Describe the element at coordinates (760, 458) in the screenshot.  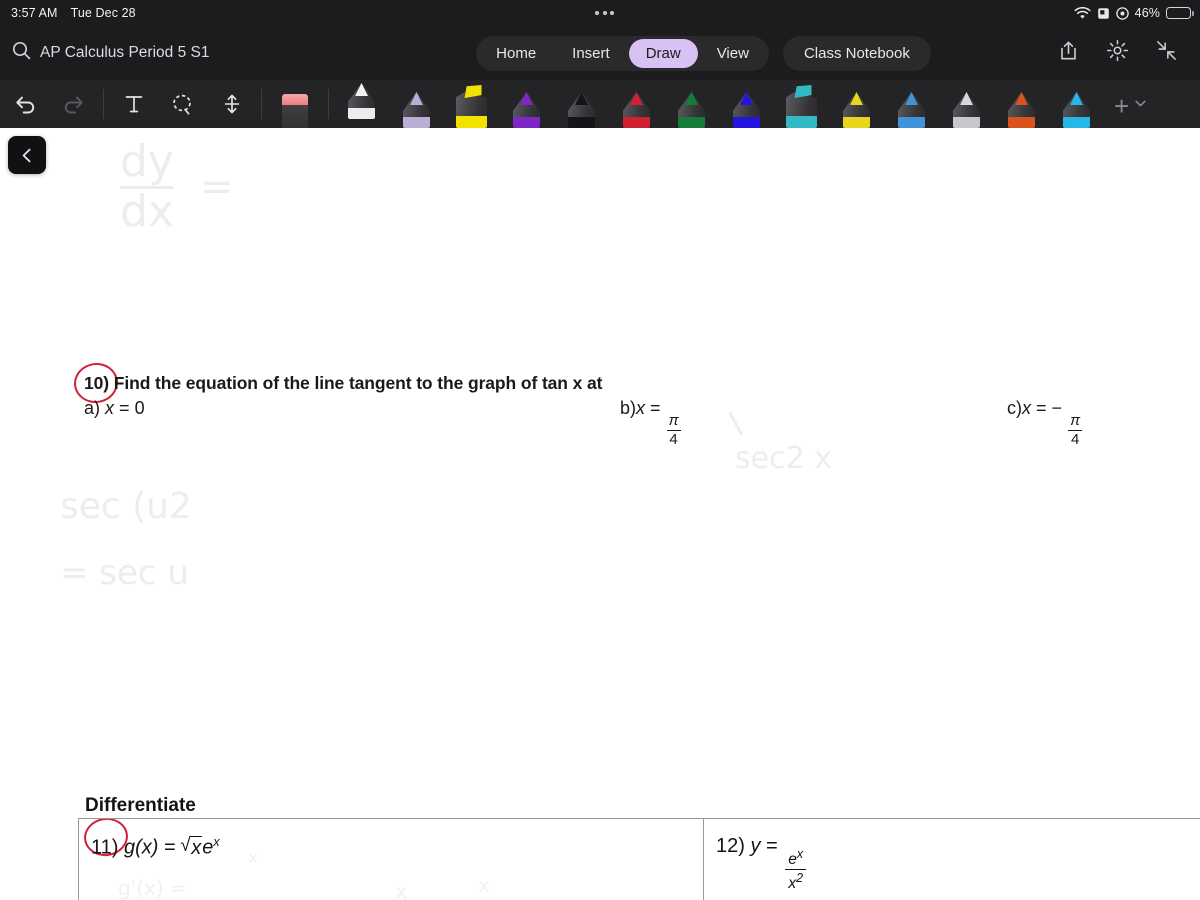
I see `handwriting-sec2x-base: sec` at that location.